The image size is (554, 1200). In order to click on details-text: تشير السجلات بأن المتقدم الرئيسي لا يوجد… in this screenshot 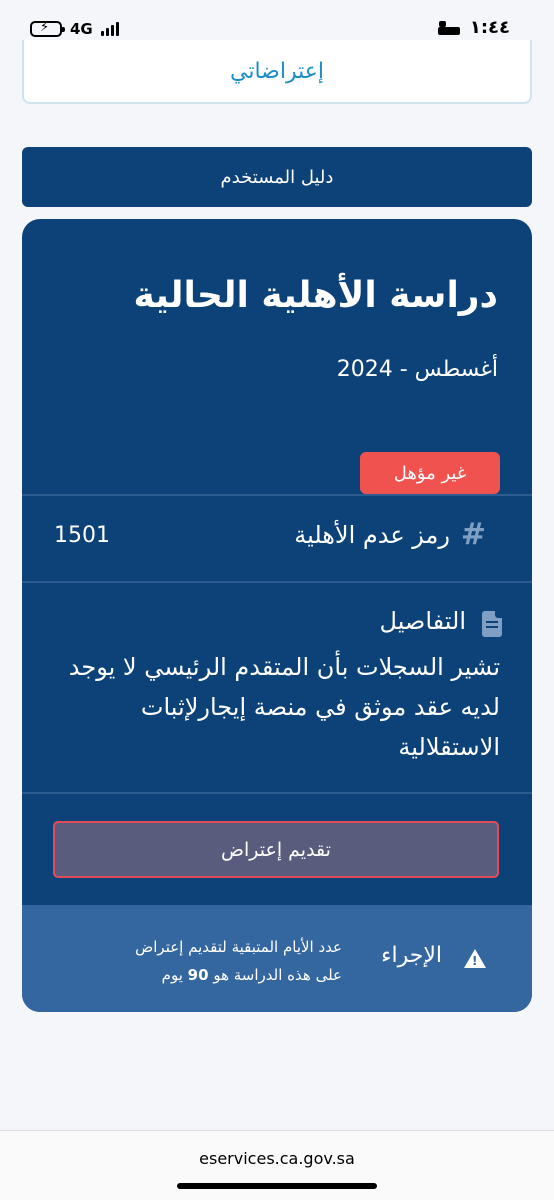, I will do `click(284, 707)`.